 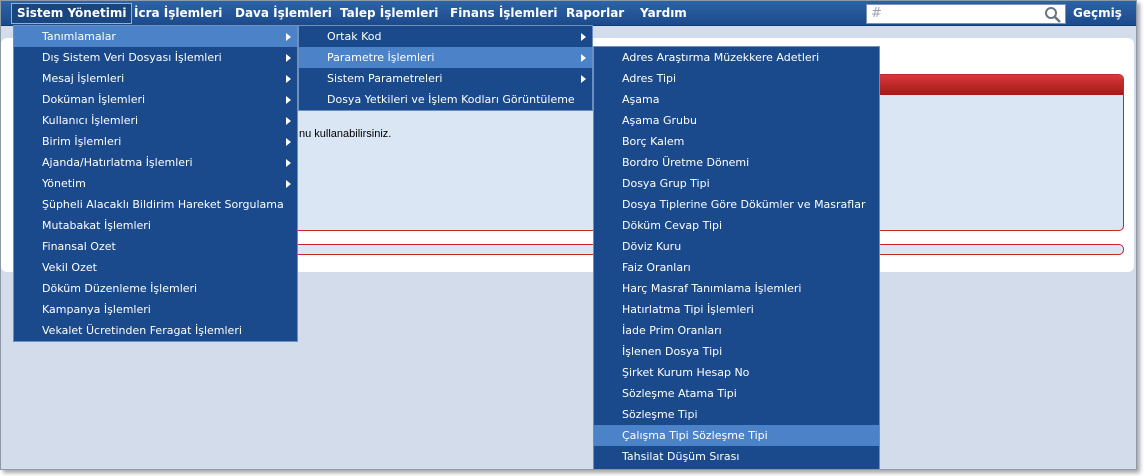 I want to click on menu-item-label: Vekalet Ücretinden Feragat İşlemleri, so click(x=142, y=330).